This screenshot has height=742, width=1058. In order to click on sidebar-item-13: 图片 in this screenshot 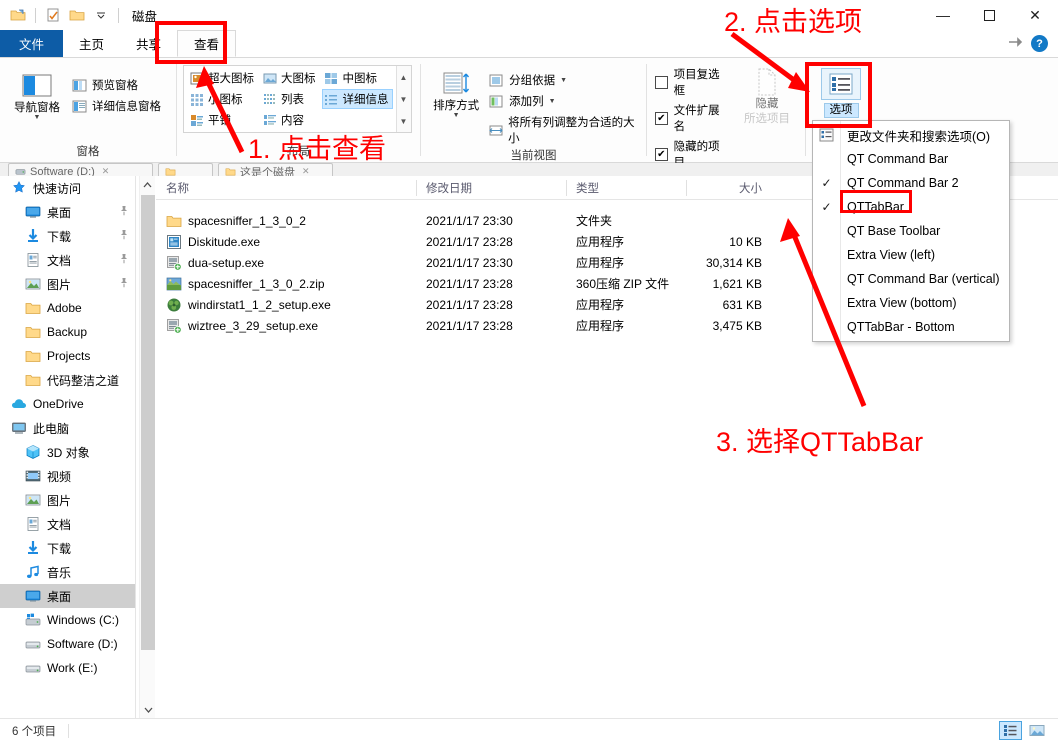, I will do `click(67, 500)`.